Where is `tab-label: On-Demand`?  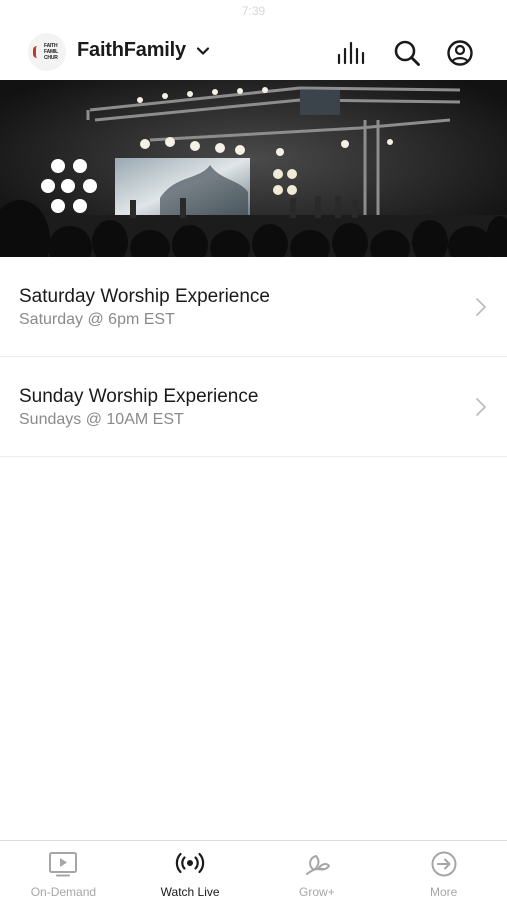 tab-label: On-Demand is located at coordinates (63, 892).